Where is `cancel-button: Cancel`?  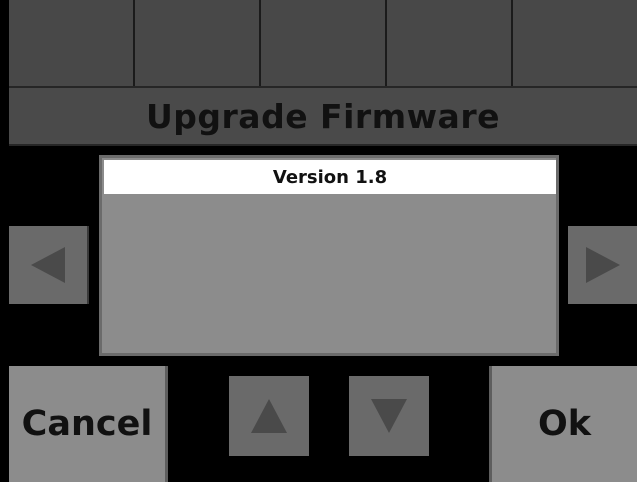 cancel-button: Cancel is located at coordinates (88, 424).